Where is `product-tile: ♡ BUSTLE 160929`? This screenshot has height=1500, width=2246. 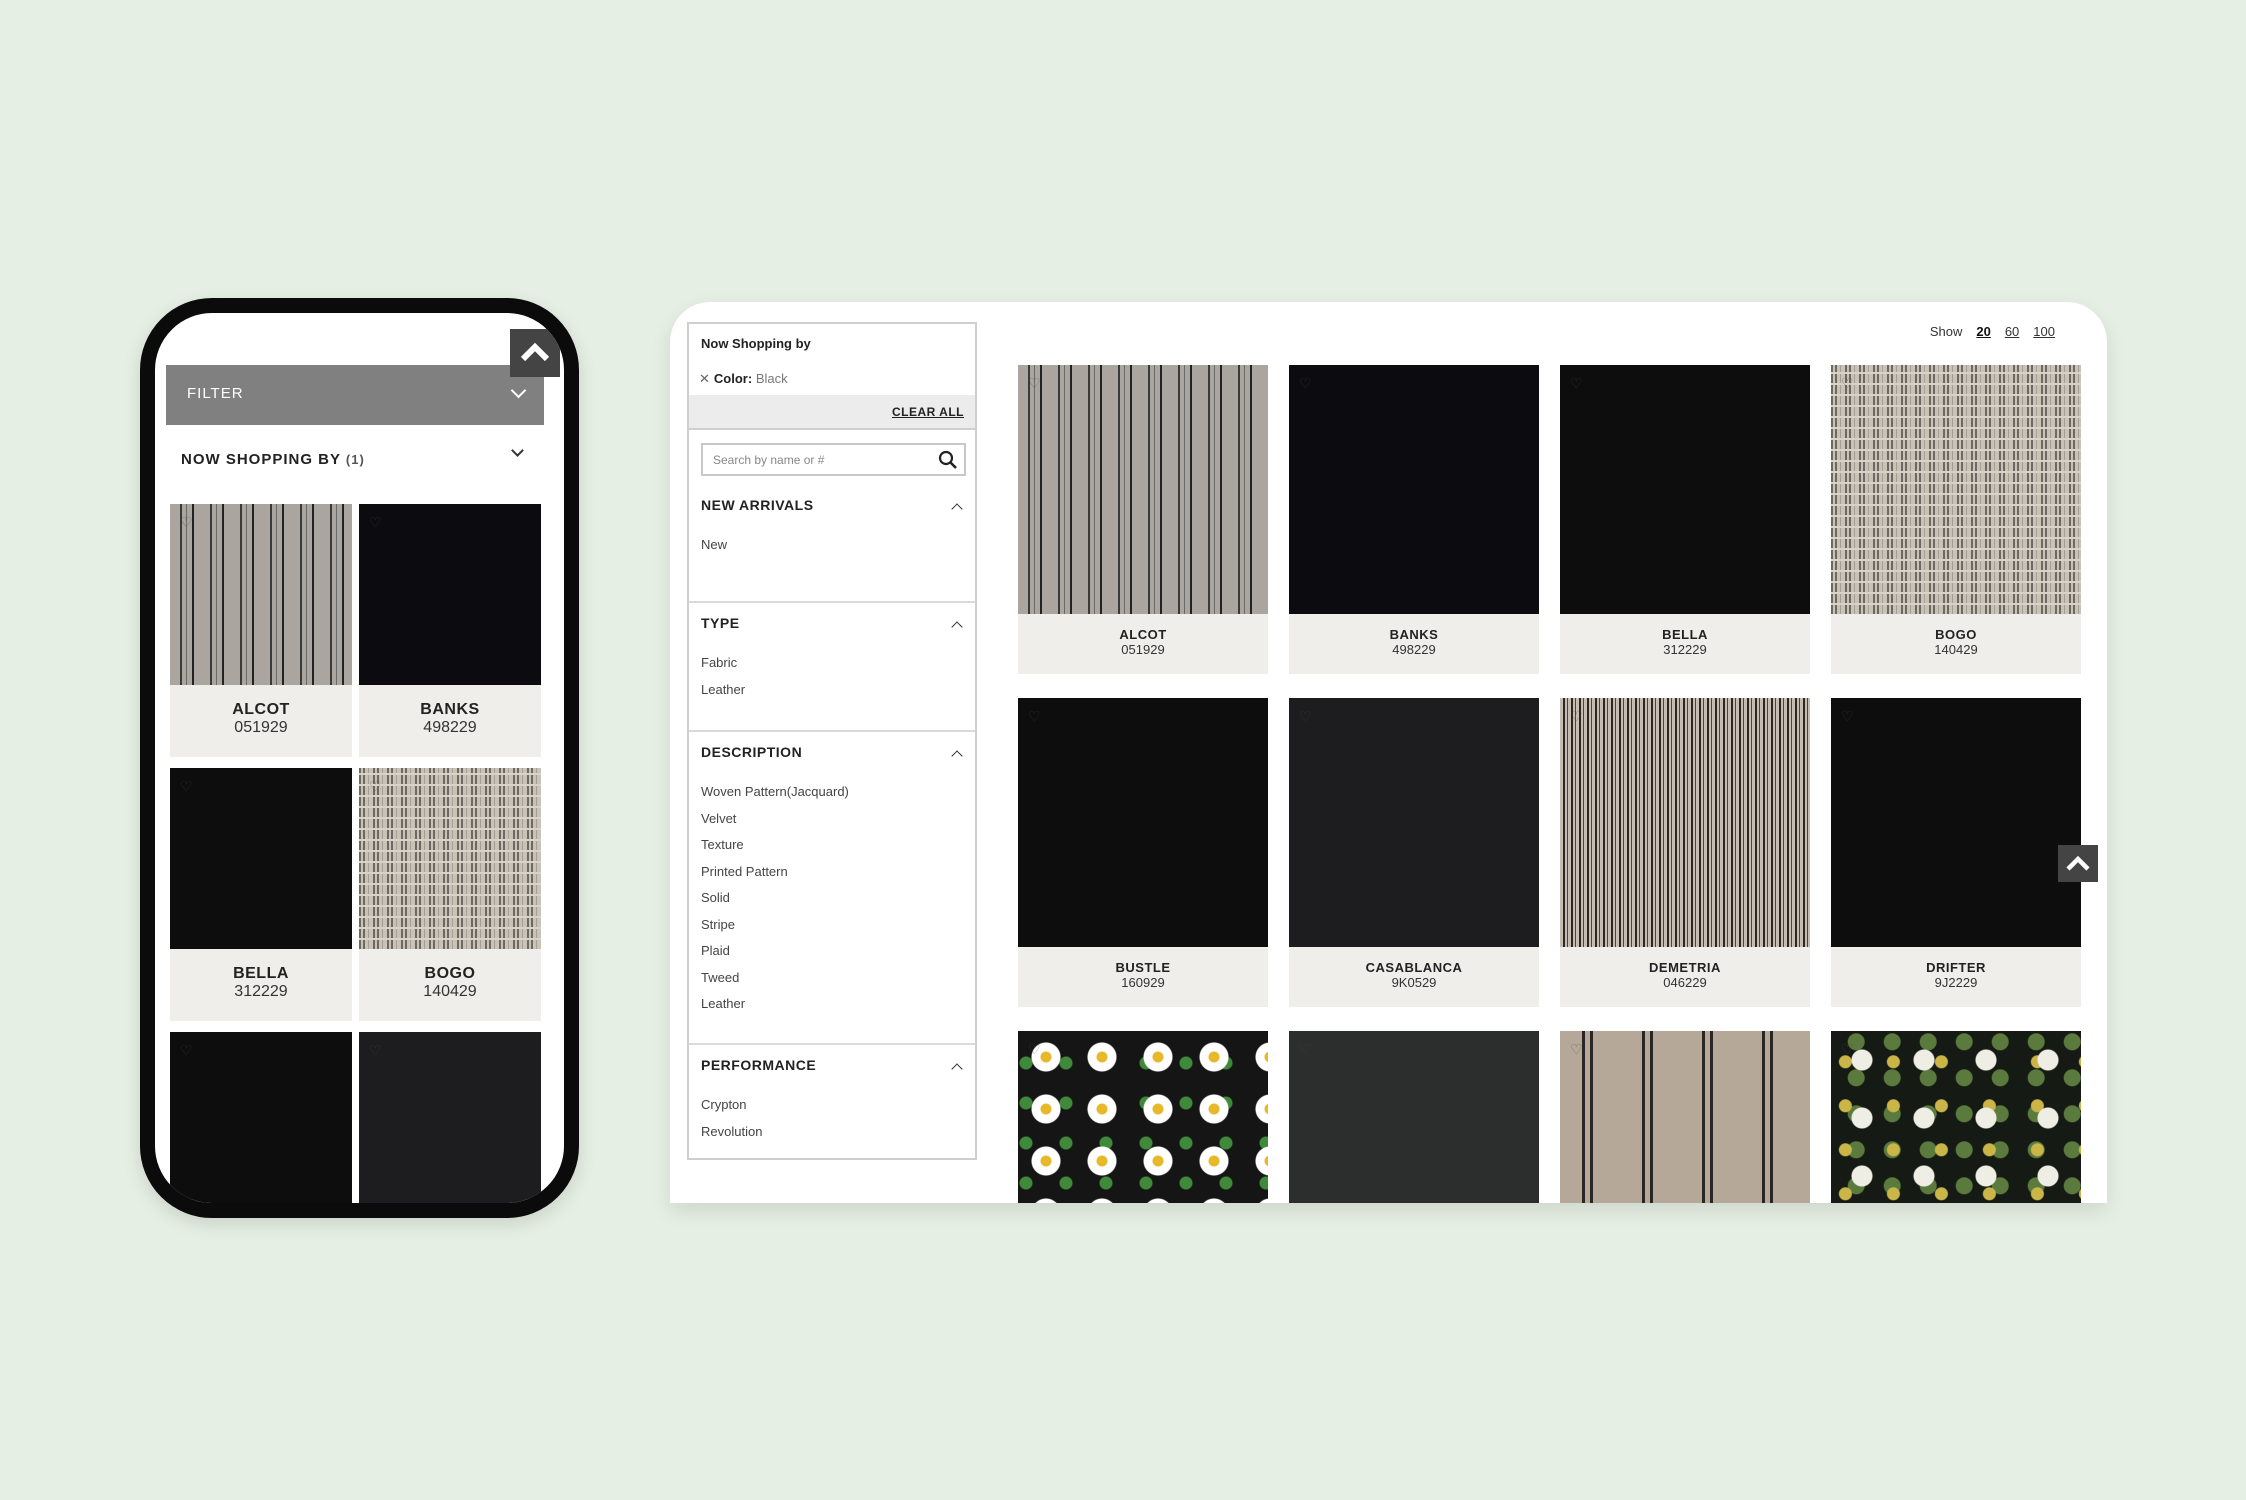 product-tile: ♡ BUSTLE 160929 is located at coordinates (1143, 852).